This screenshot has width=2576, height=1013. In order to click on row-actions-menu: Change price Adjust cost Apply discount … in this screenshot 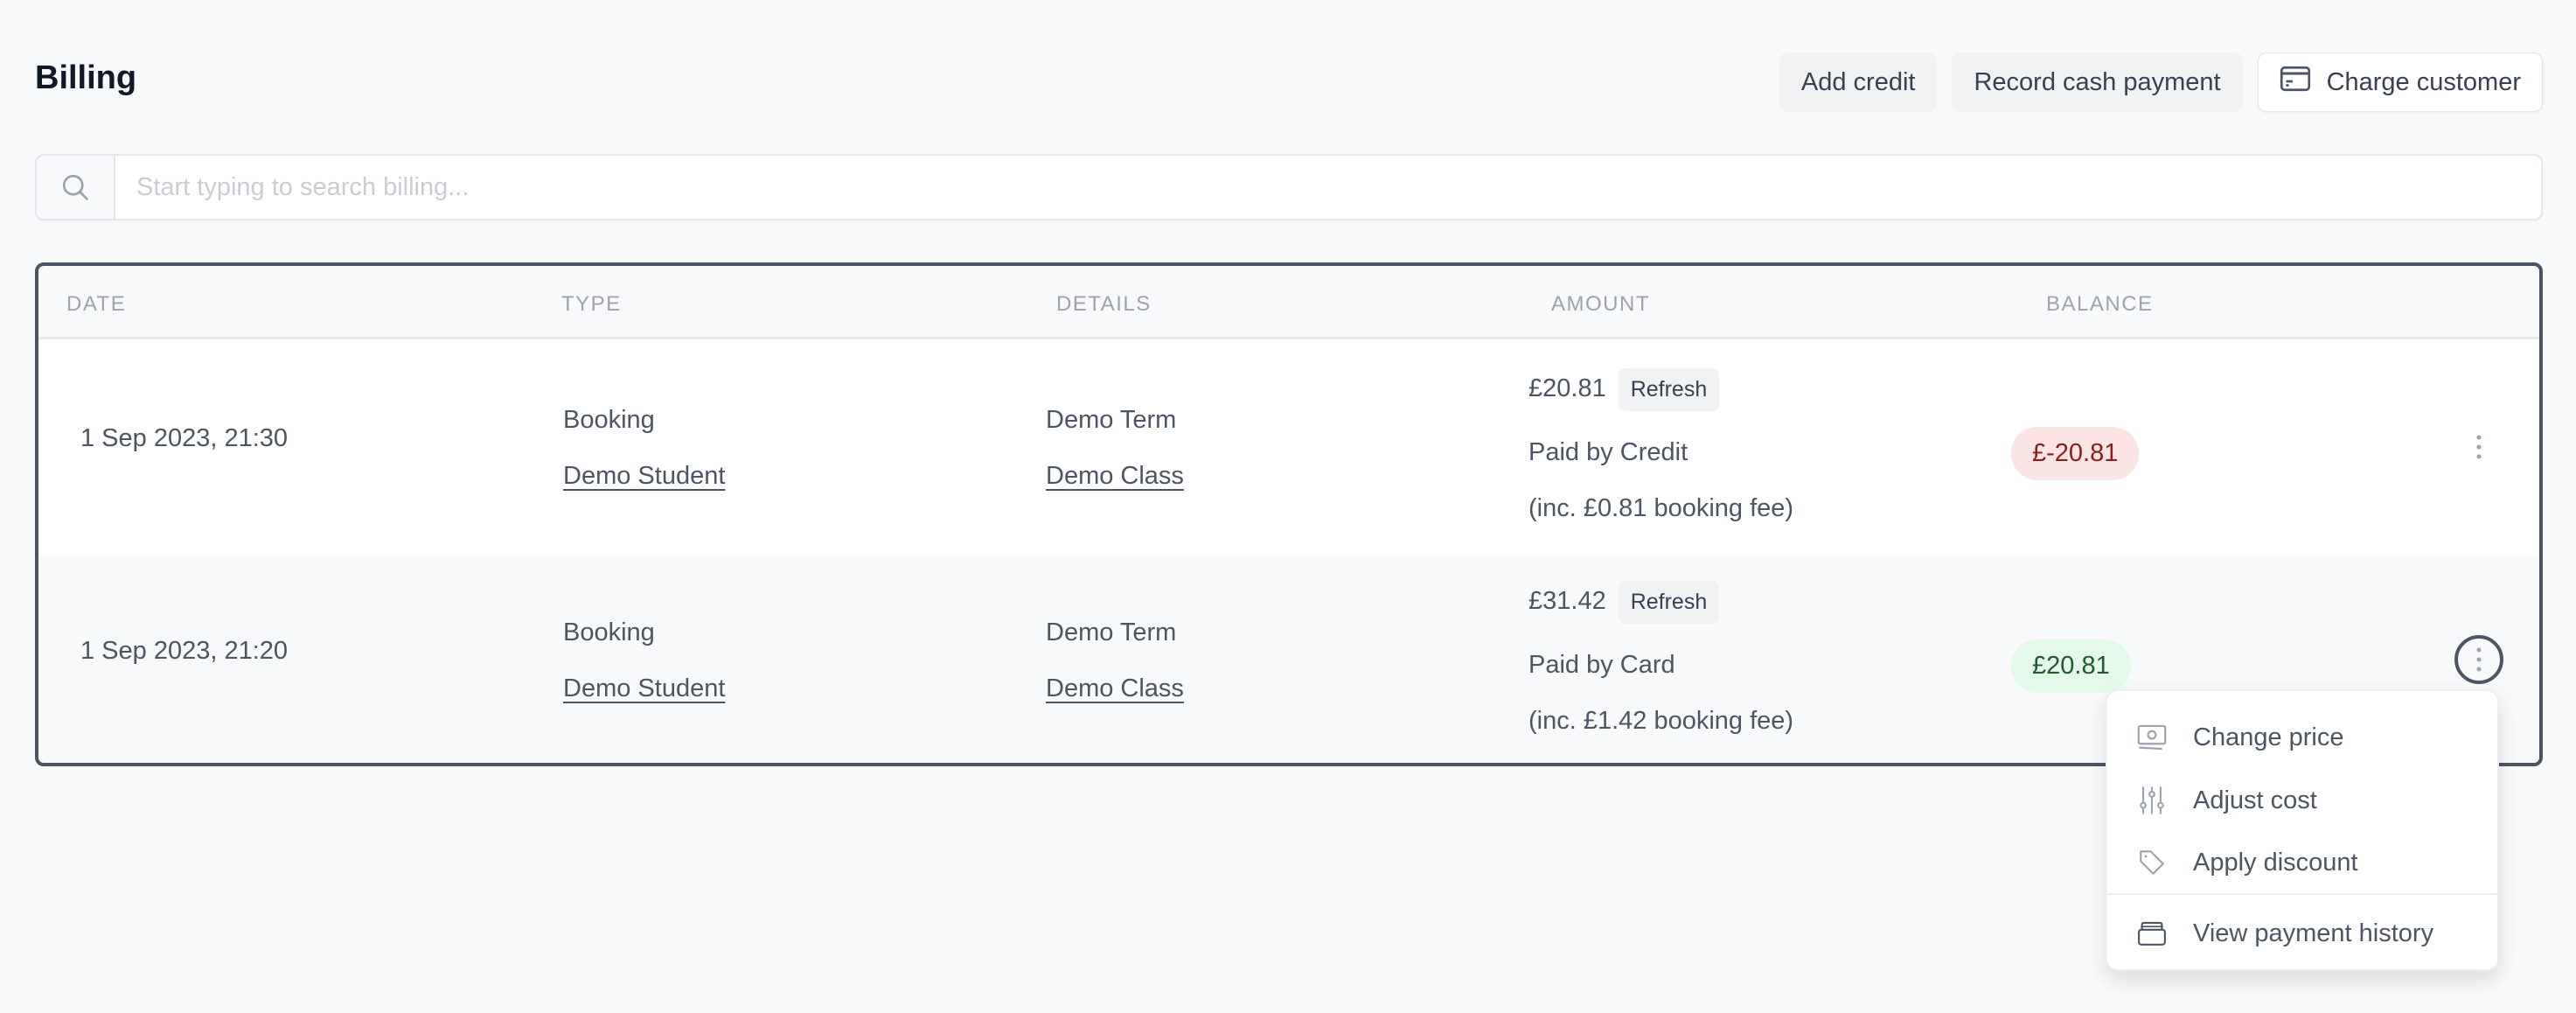, I will do `click(2302, 830)`.